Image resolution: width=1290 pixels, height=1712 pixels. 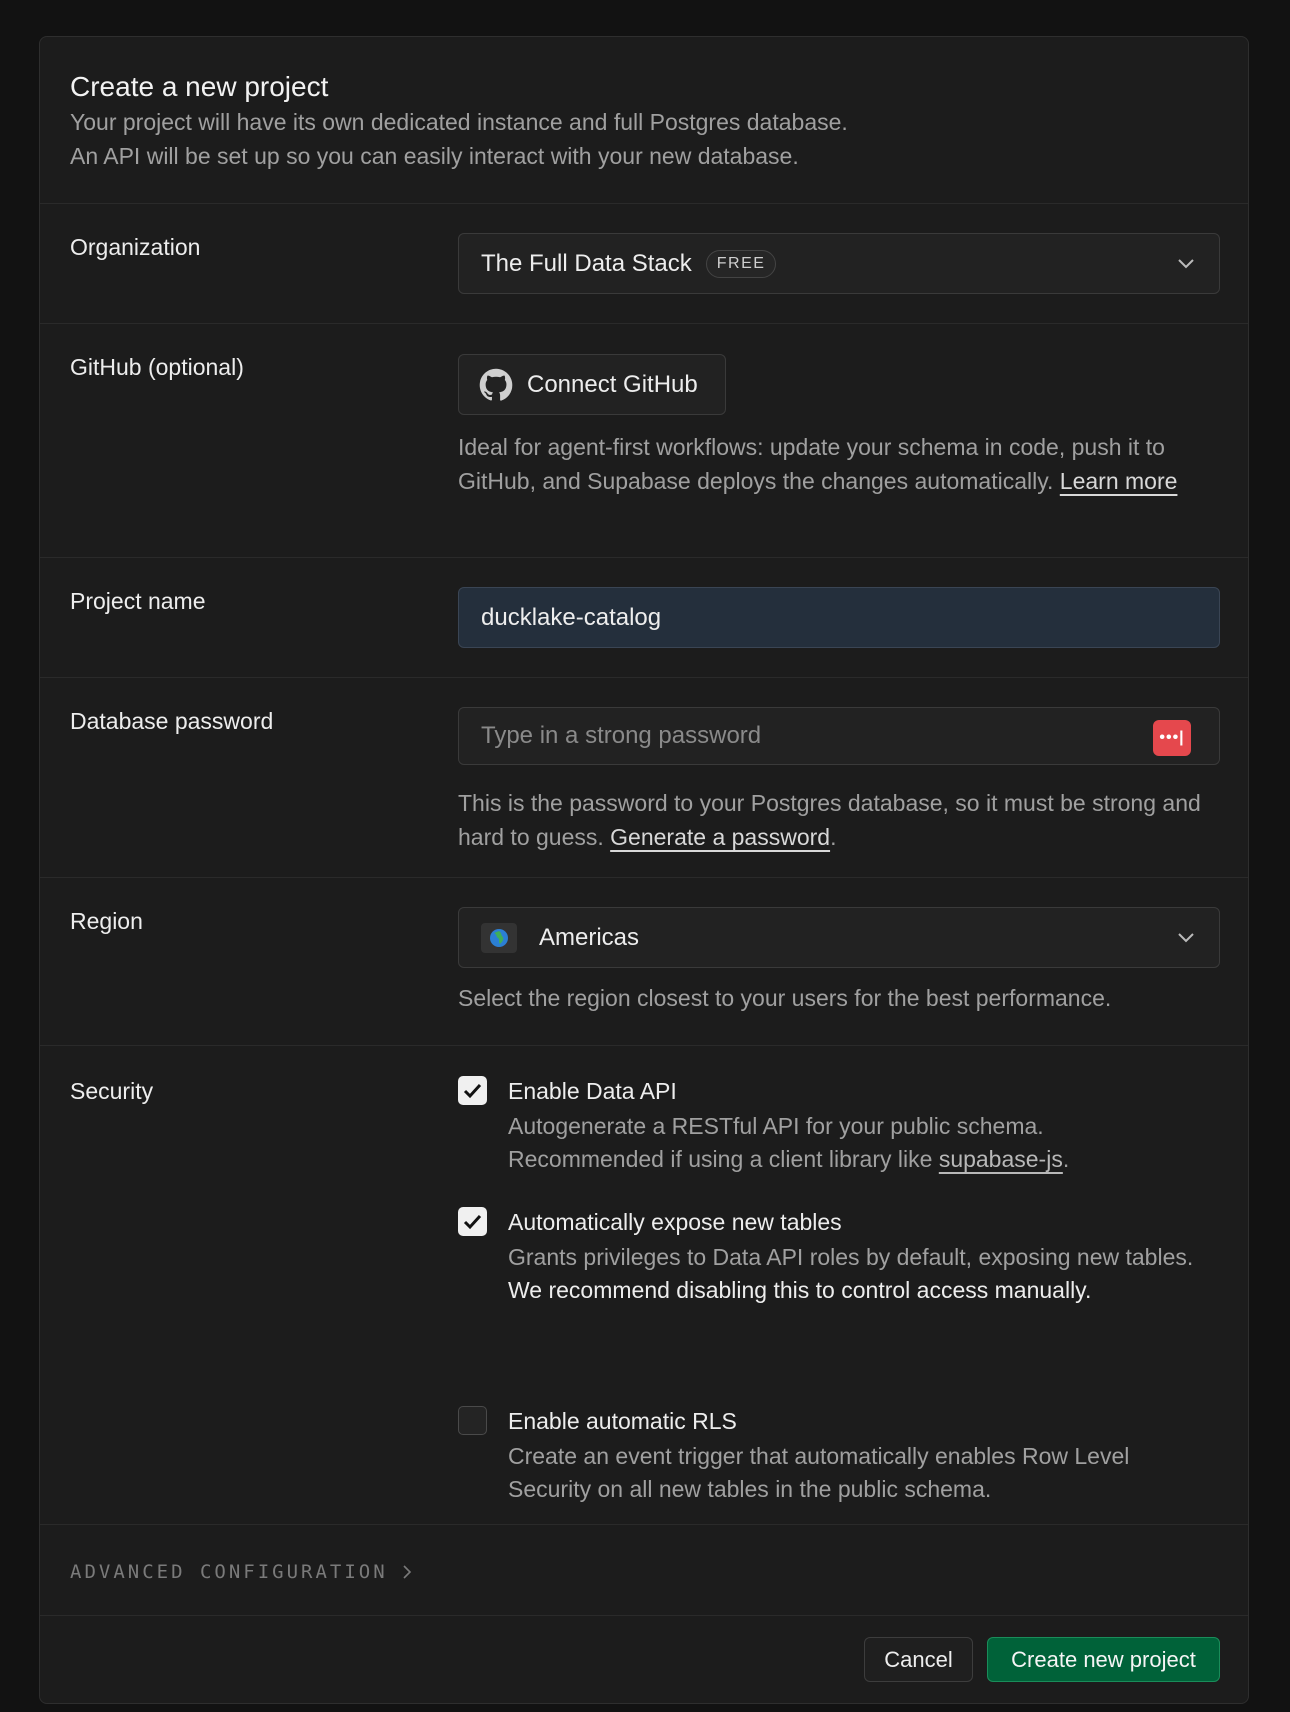 What do you see at coordinates (586, 263) in the screenshot?
I see `organization-value: The Full Data Stack` at bounding box center [586, 263].